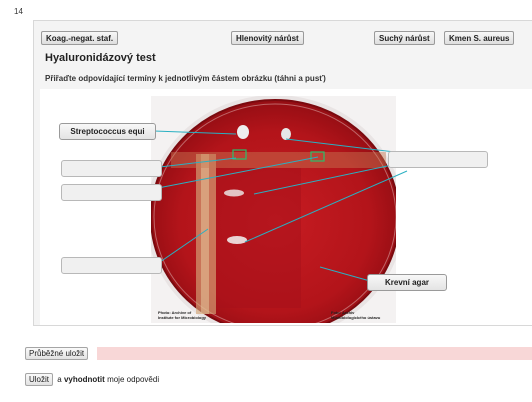  I want to click on submit-line: Uložit a vyhodnotit moje odpovědi, so click(92, 379).